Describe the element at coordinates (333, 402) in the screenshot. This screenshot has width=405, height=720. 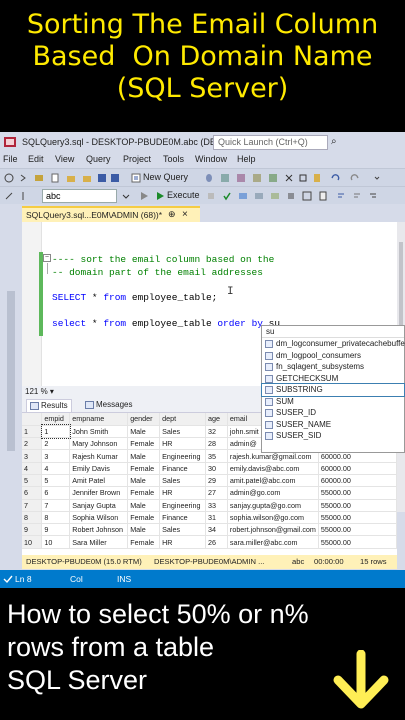
I see `intellisense-item: SUM` at that location.